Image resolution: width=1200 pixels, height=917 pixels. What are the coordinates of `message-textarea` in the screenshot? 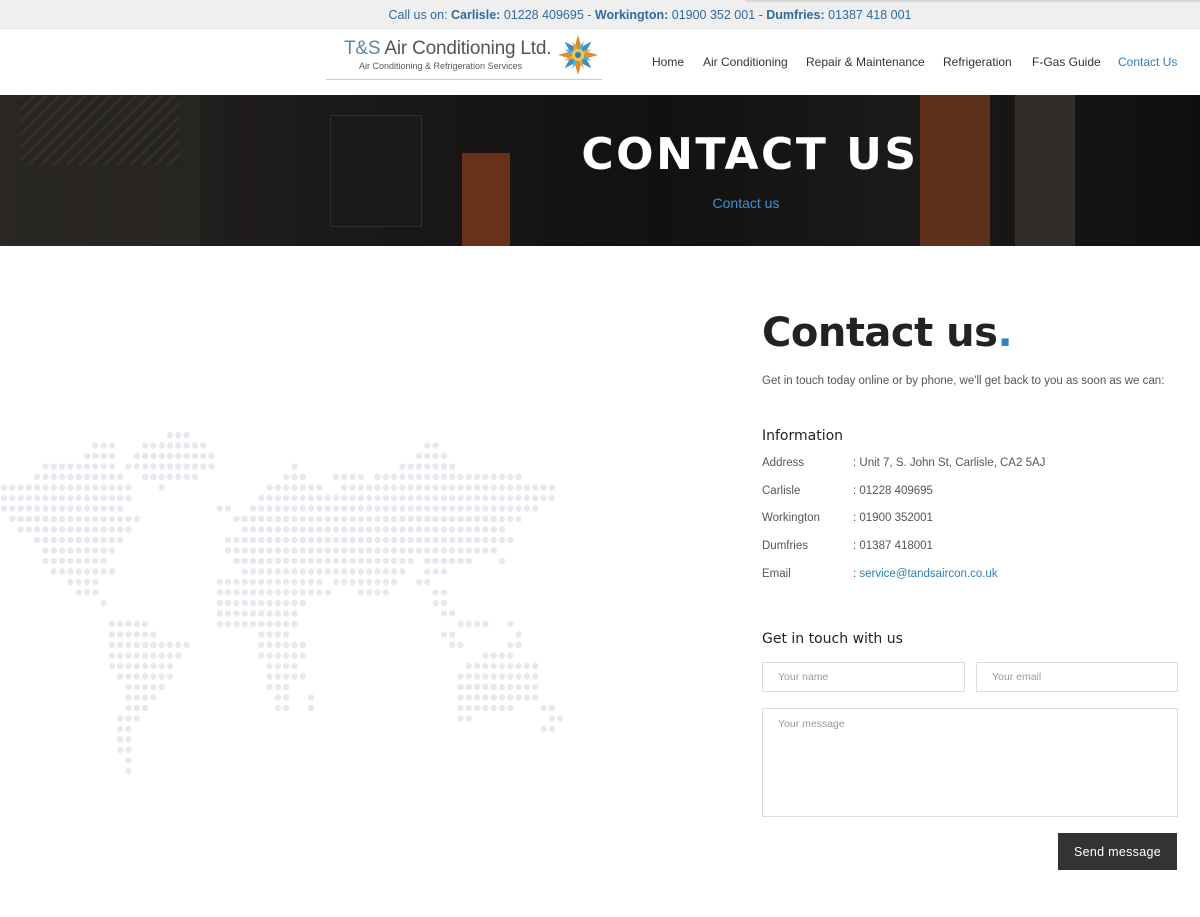 It's located at (970, 762).